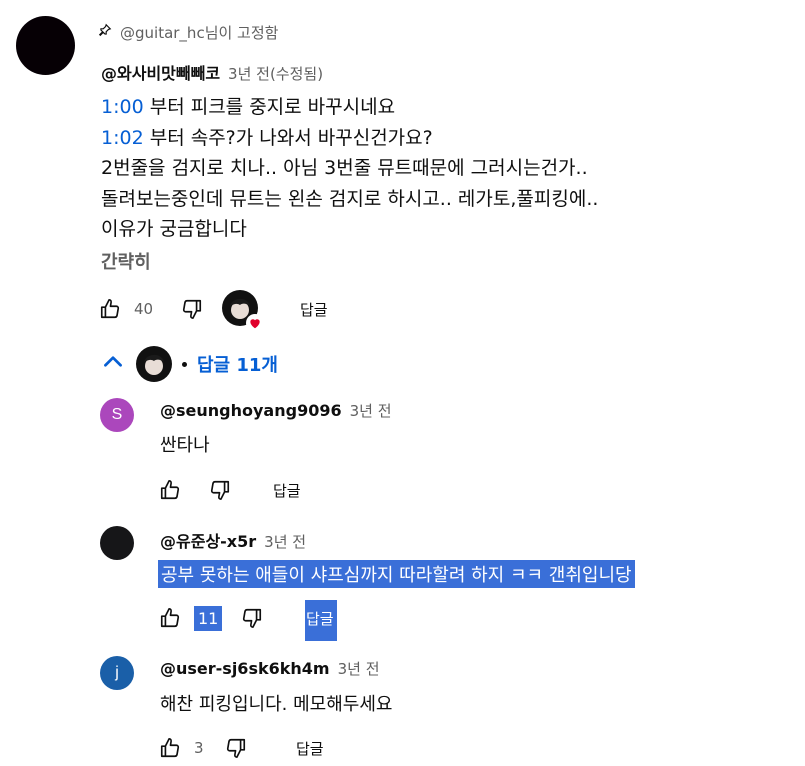  I want to click on comment-line: 1:00 부터 피크를 중지로 바꾸시네요, so click(349, 107).